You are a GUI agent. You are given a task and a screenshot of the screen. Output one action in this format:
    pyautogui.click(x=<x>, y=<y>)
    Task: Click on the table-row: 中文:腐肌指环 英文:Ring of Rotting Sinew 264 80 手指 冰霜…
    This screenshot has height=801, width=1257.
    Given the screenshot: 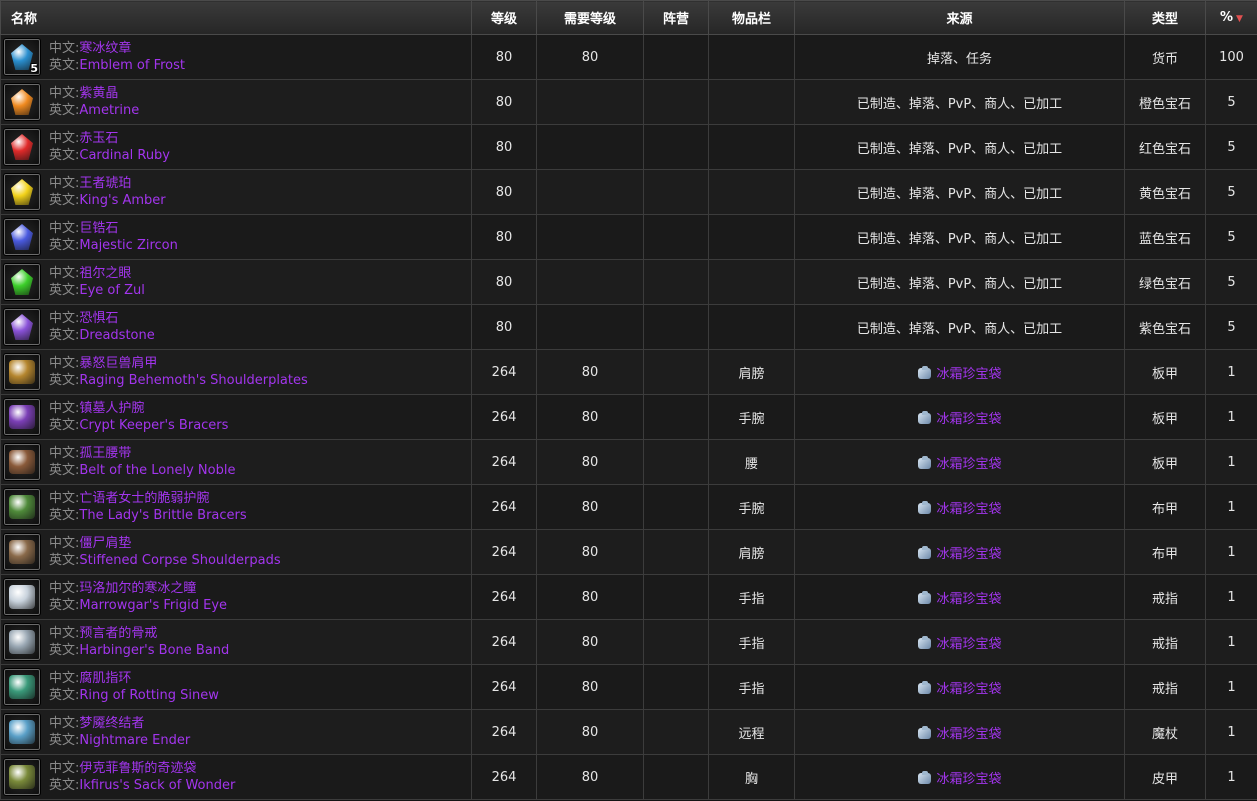 What is the action you would take?
    pyautogui.click(x=628, y=687)
    